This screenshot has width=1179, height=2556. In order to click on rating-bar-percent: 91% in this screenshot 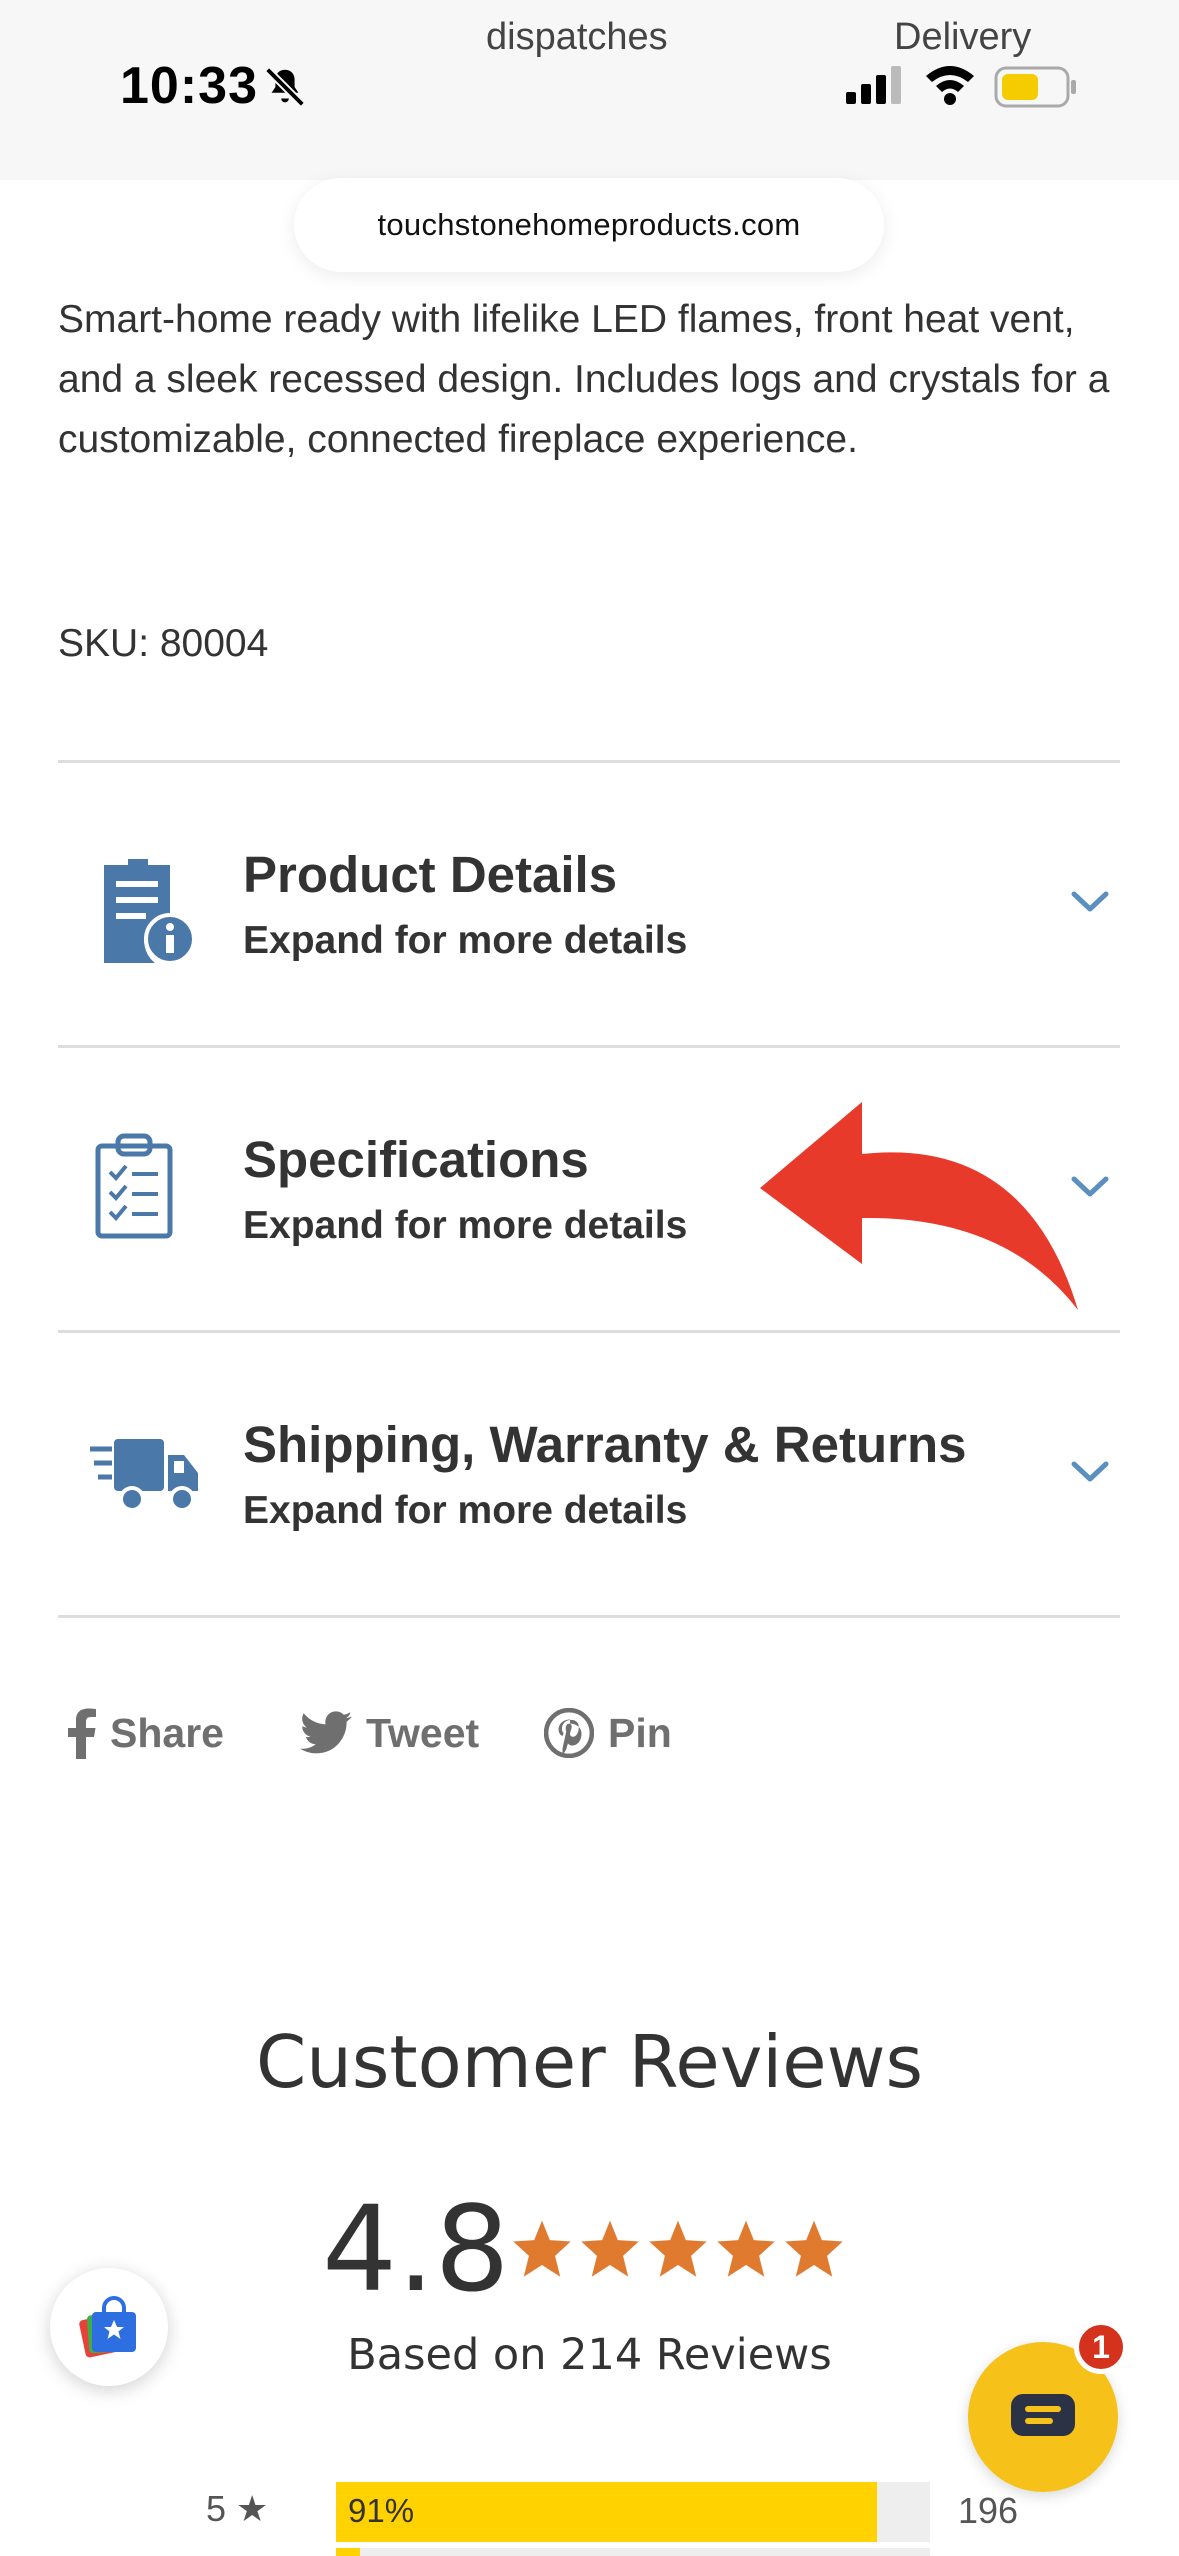, I will do `click(381, 2510)`.